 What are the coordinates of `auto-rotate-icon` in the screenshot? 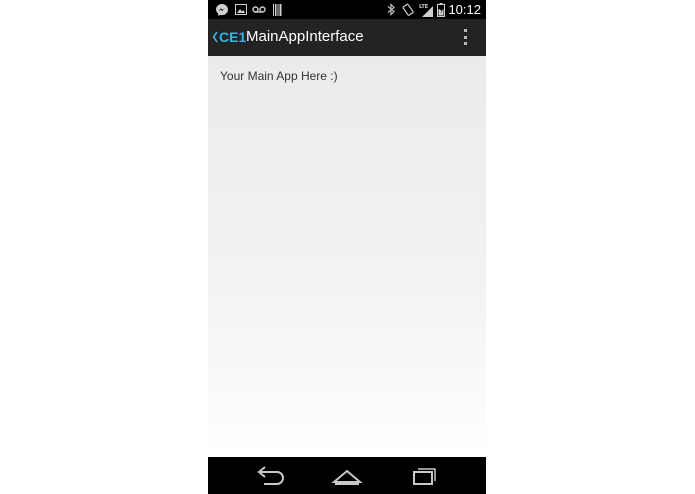 It's located at (408, 9).